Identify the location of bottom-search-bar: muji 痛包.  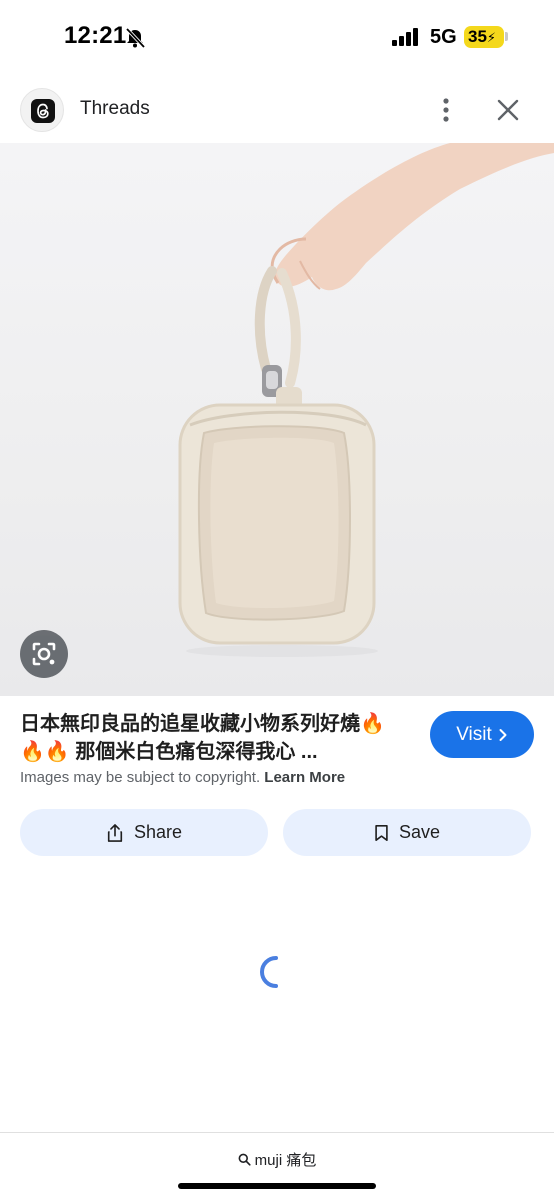
(277, 1165).